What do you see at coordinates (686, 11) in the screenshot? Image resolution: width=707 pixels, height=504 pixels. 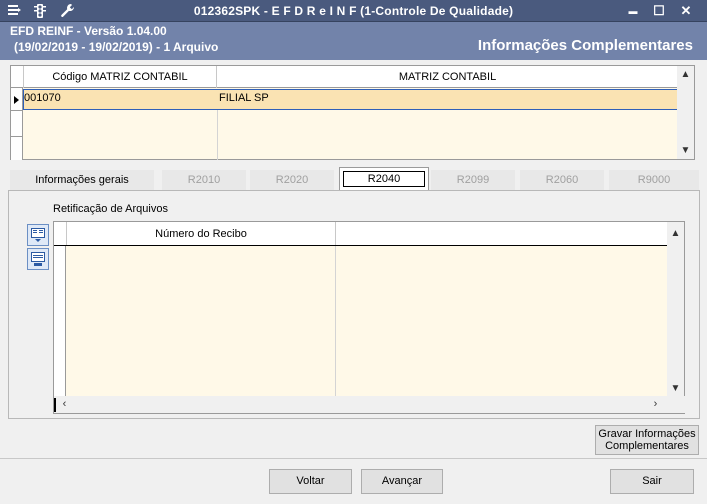 I see `close-button: ✕` at bounding box center [686, 11].